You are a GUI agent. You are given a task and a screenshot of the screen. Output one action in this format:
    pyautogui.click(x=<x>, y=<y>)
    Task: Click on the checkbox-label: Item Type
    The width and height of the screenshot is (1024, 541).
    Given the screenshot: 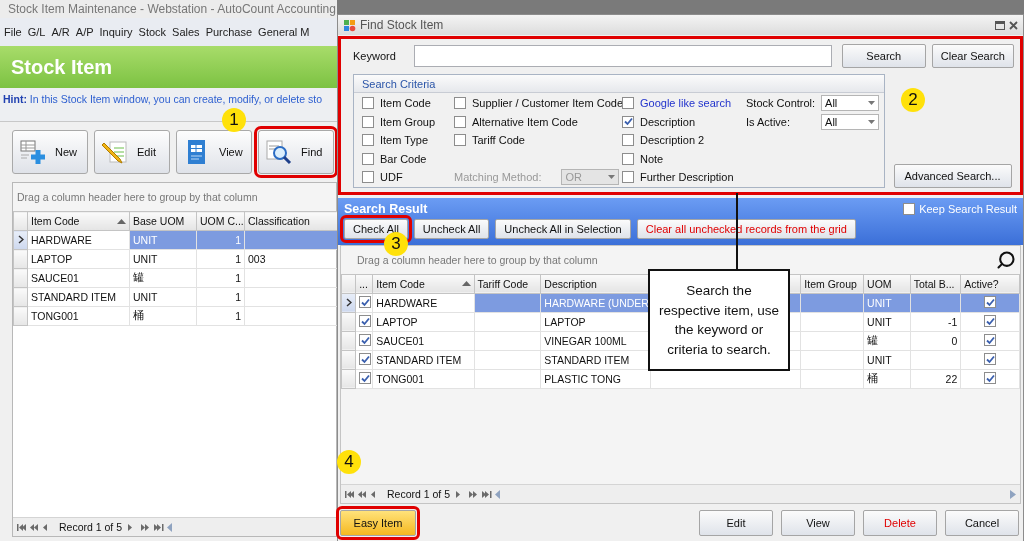 What is the action you would take?
    pyautogui.click(x=404, y=140)
    